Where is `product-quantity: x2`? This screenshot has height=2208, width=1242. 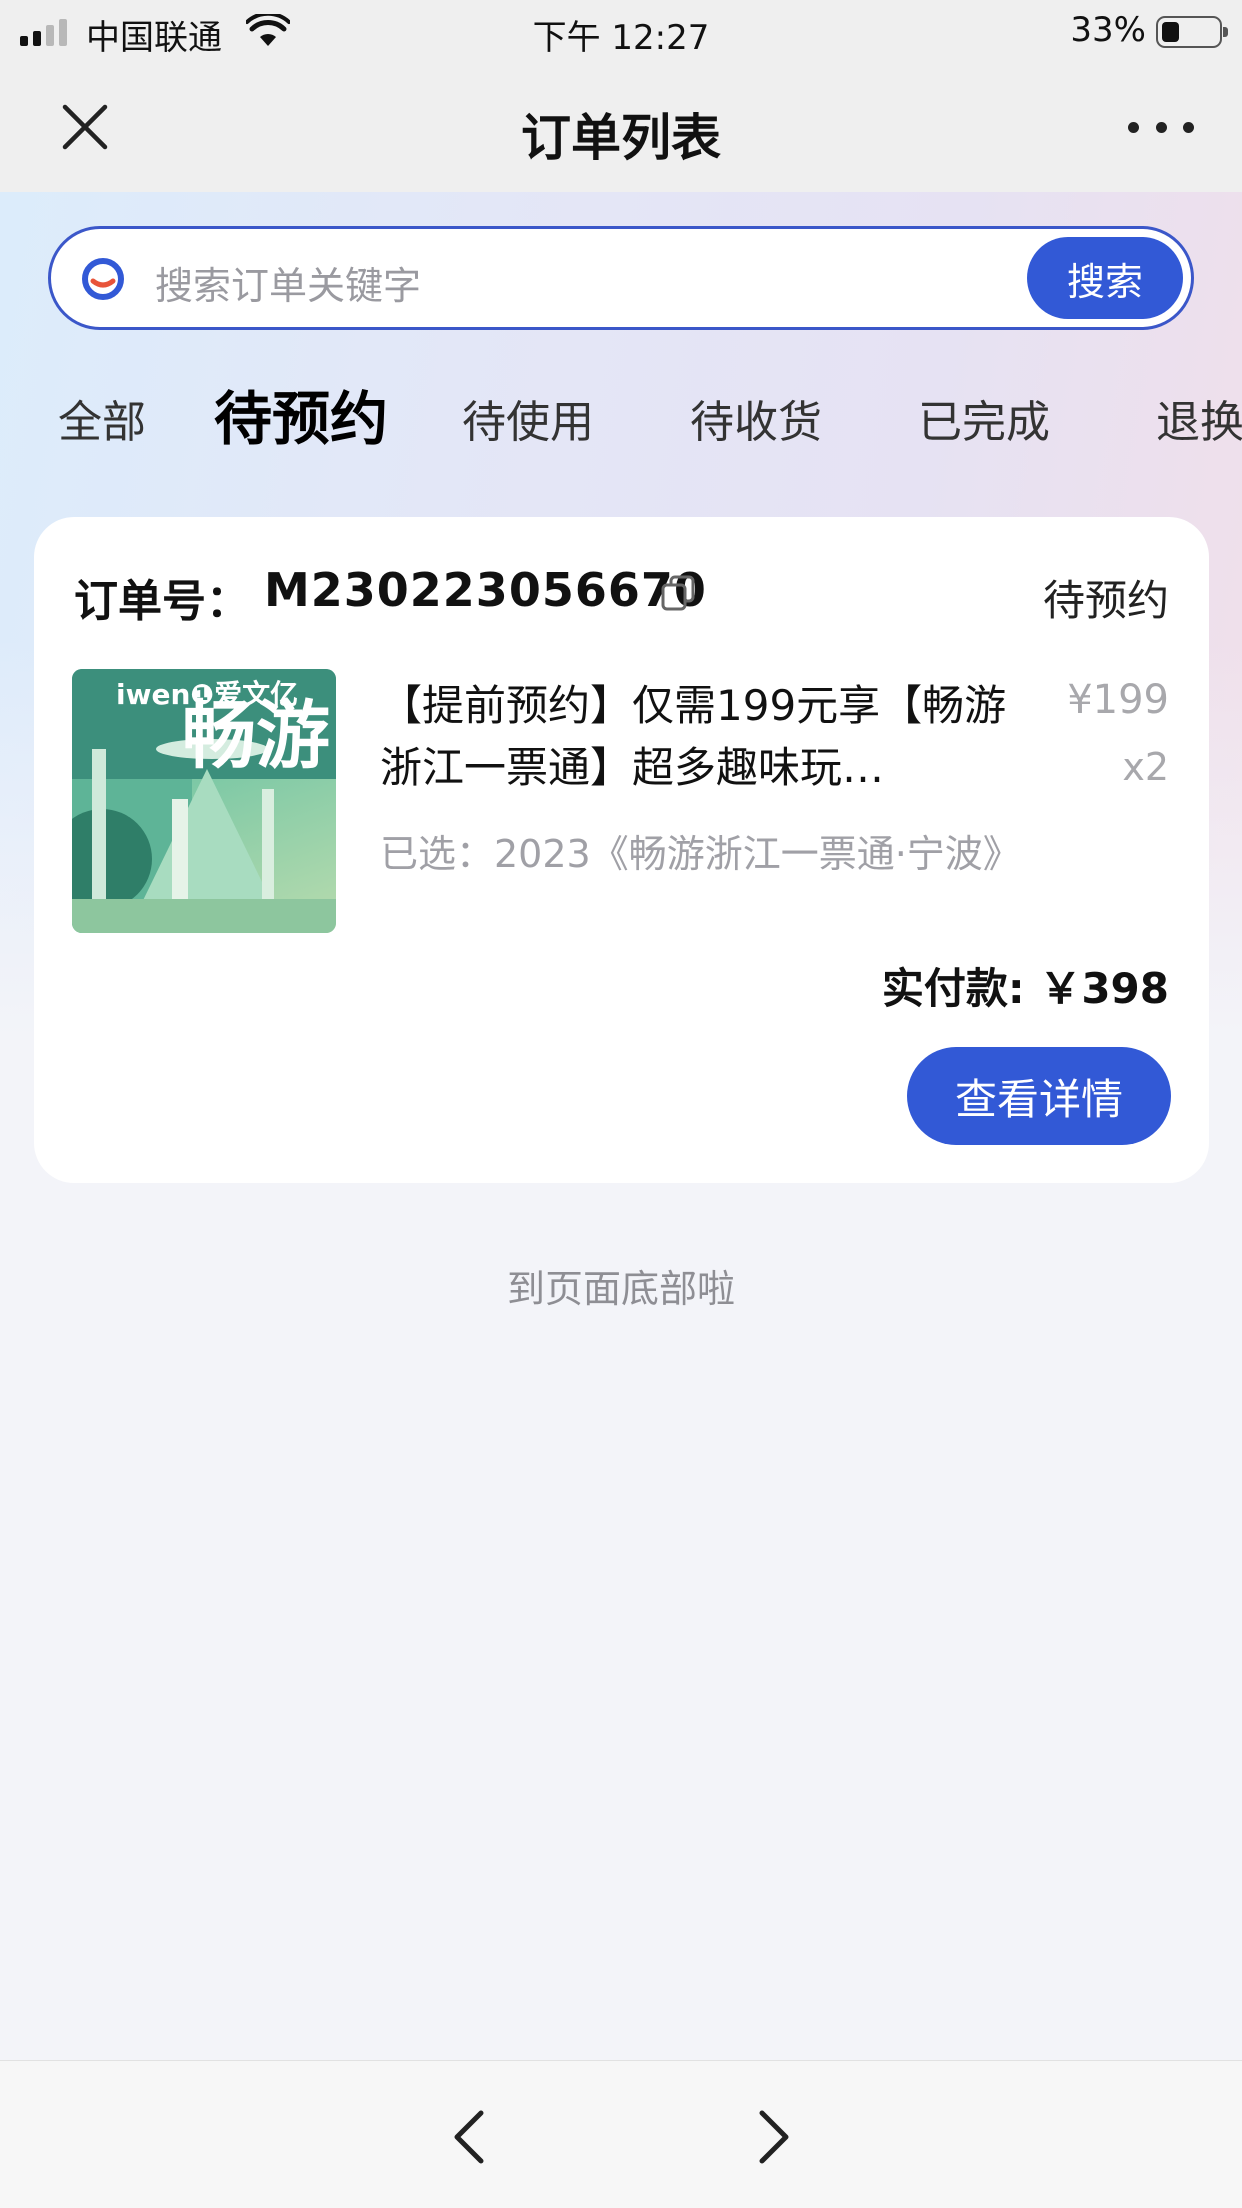
product-quantity: x2 is located at coordinates (1145, 767).